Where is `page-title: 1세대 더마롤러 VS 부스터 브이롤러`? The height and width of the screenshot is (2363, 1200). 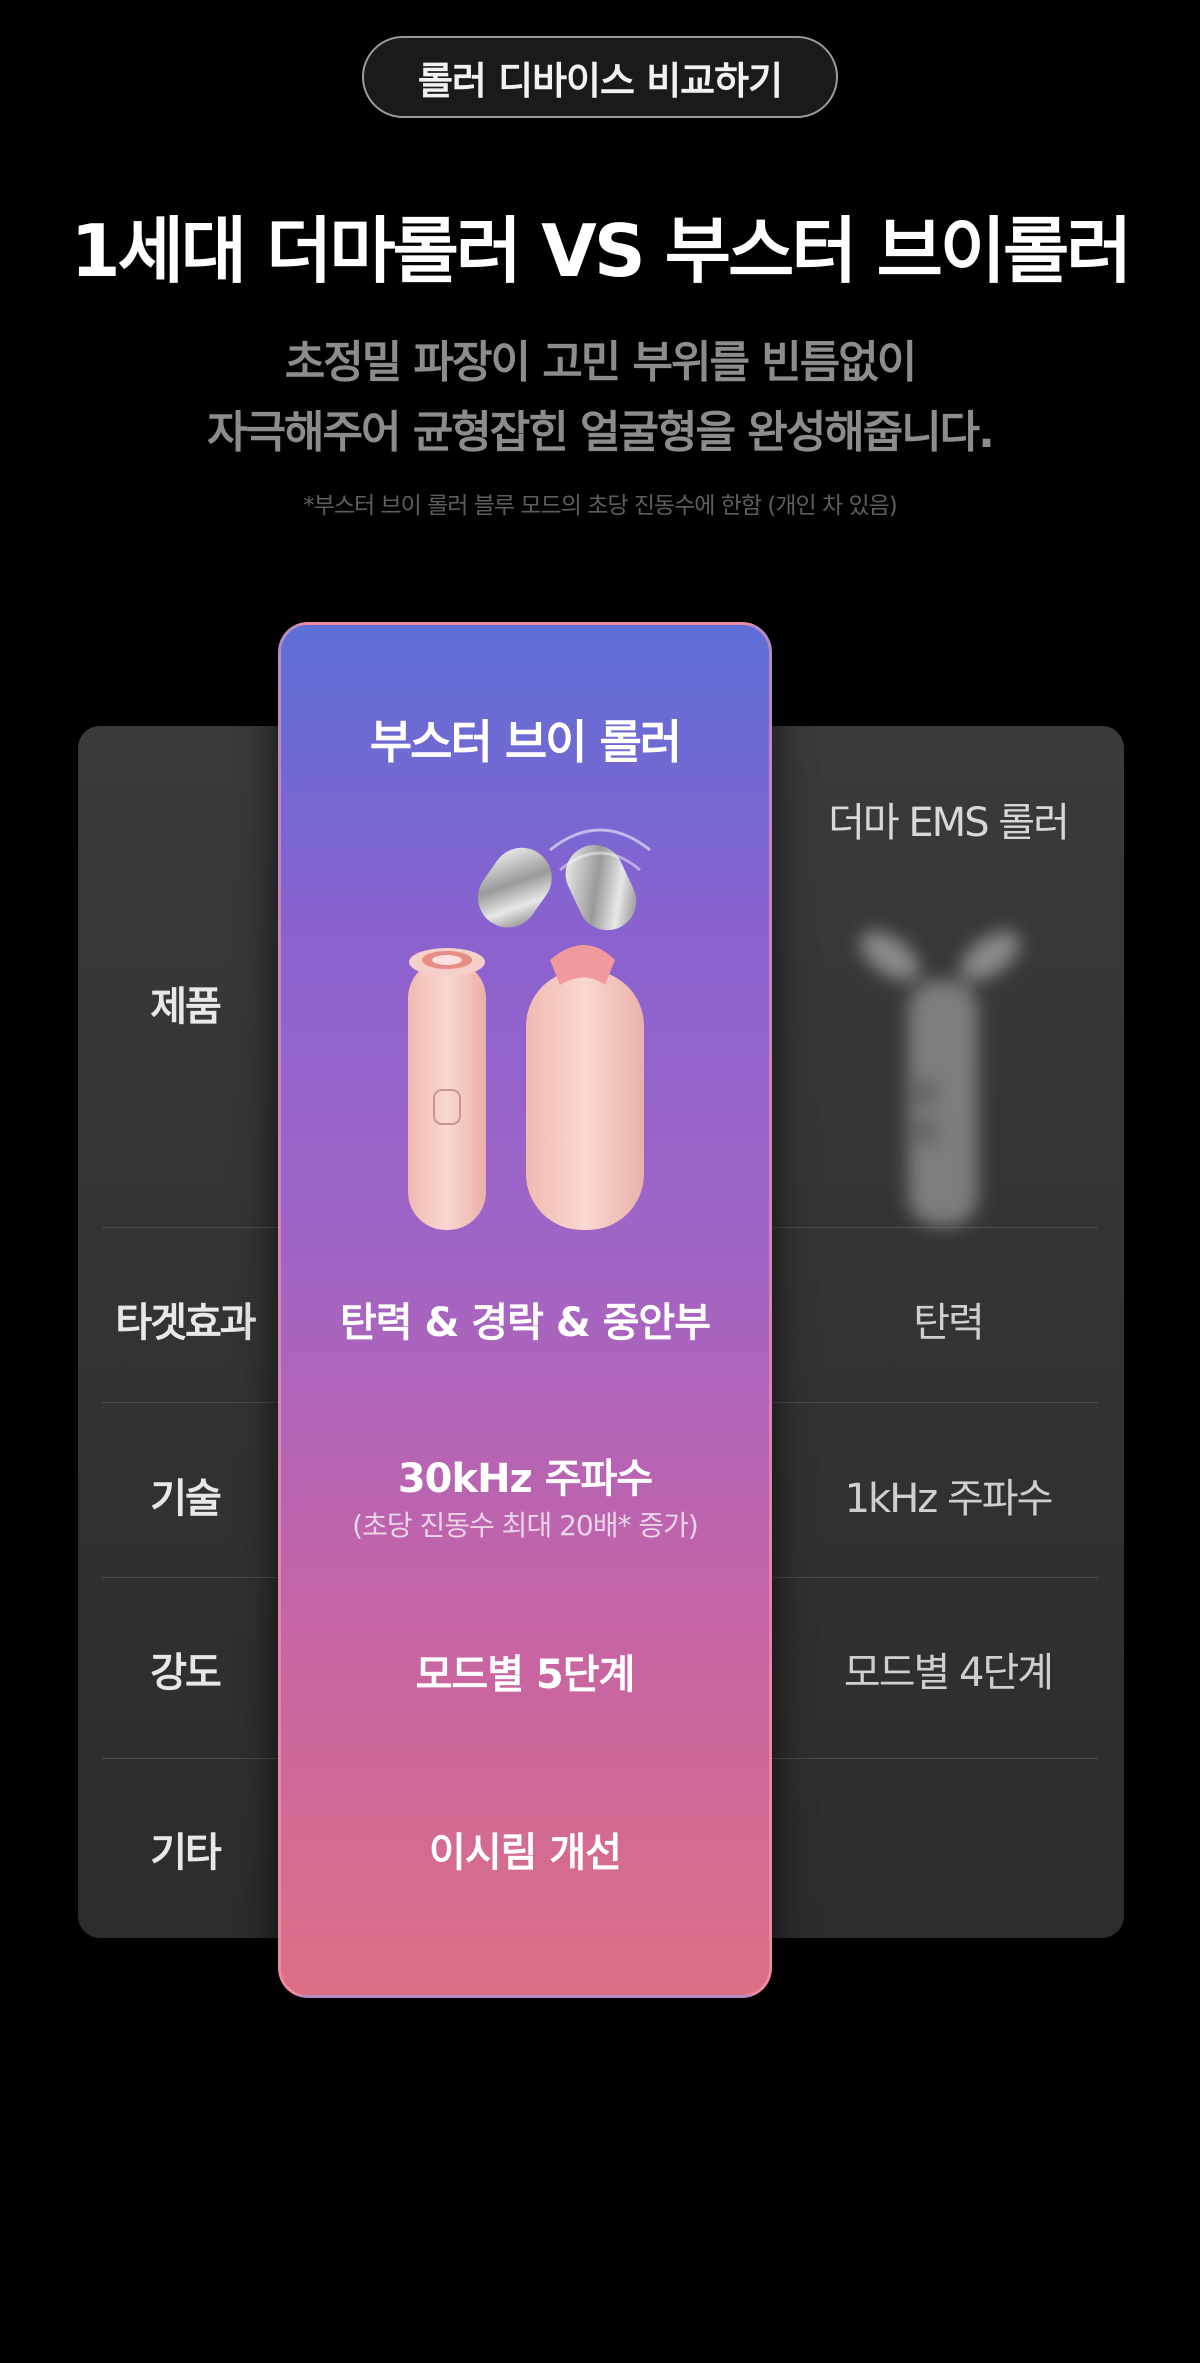 page-title: 1세대 더마롤러 VS 부스터 브이롤러 is located at coordinates (601, 251).